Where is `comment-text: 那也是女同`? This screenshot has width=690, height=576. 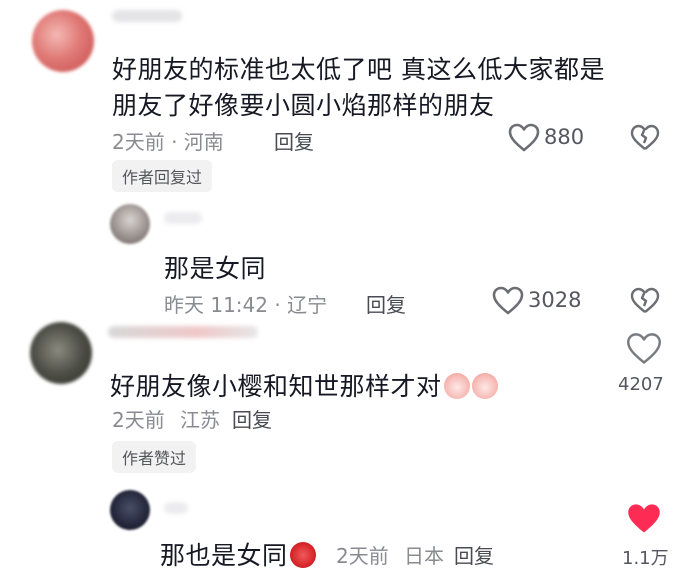
comment-text: 那也是女同 is located at coordinates (238, 554).